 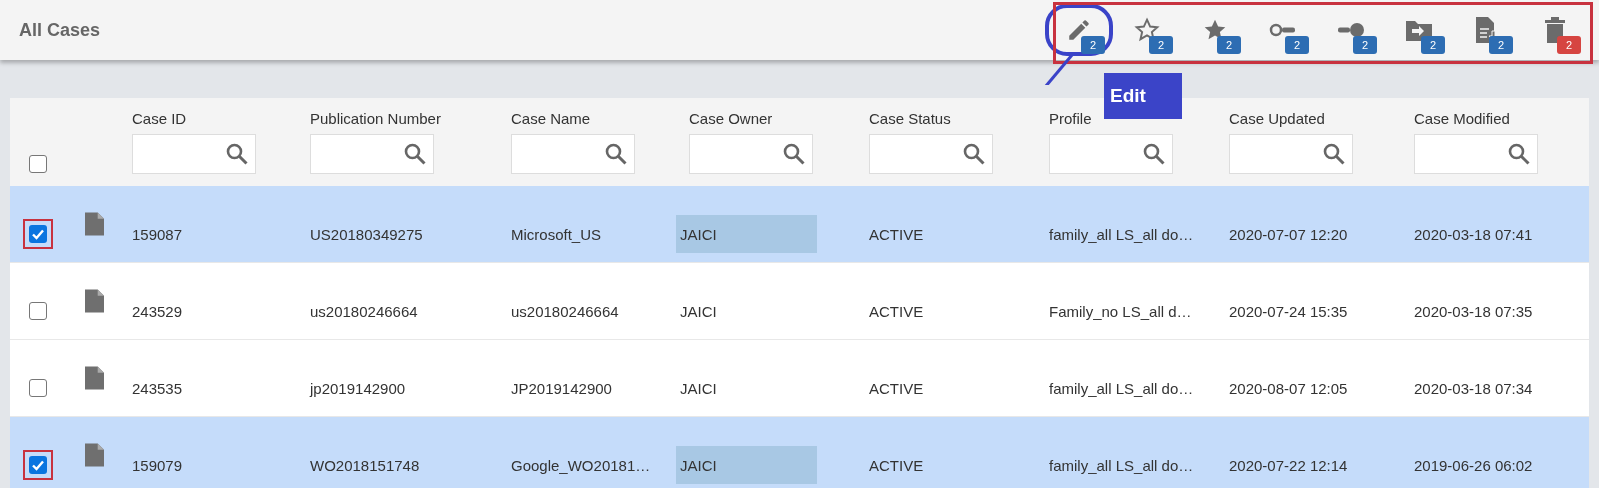 What do you see at coordinates (157, 234) in the screenshot?
I see `table-cell-text: 159087` at bounding box center [157, 234].